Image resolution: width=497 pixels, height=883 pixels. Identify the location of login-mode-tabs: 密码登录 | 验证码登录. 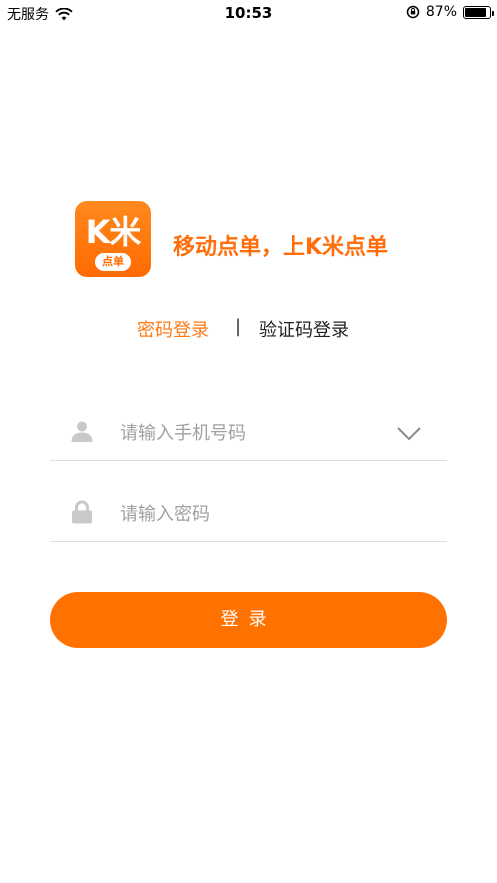
(248, 331).